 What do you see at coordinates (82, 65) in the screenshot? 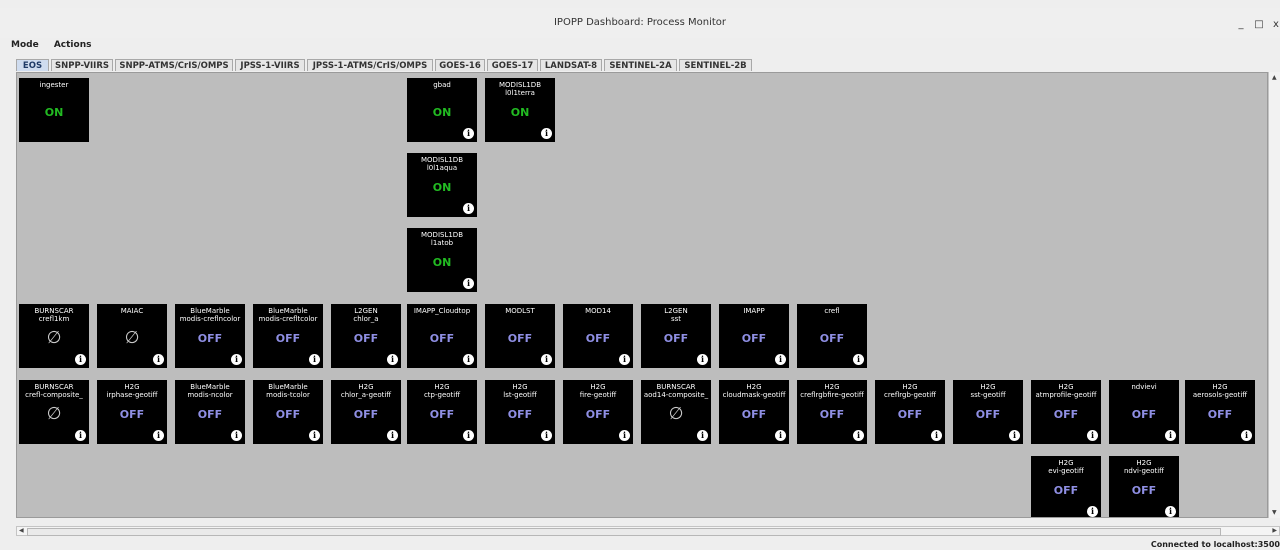
I see `tab-snpp-viirs: SNPP-VIIRS` at bounding box center [82, 65].